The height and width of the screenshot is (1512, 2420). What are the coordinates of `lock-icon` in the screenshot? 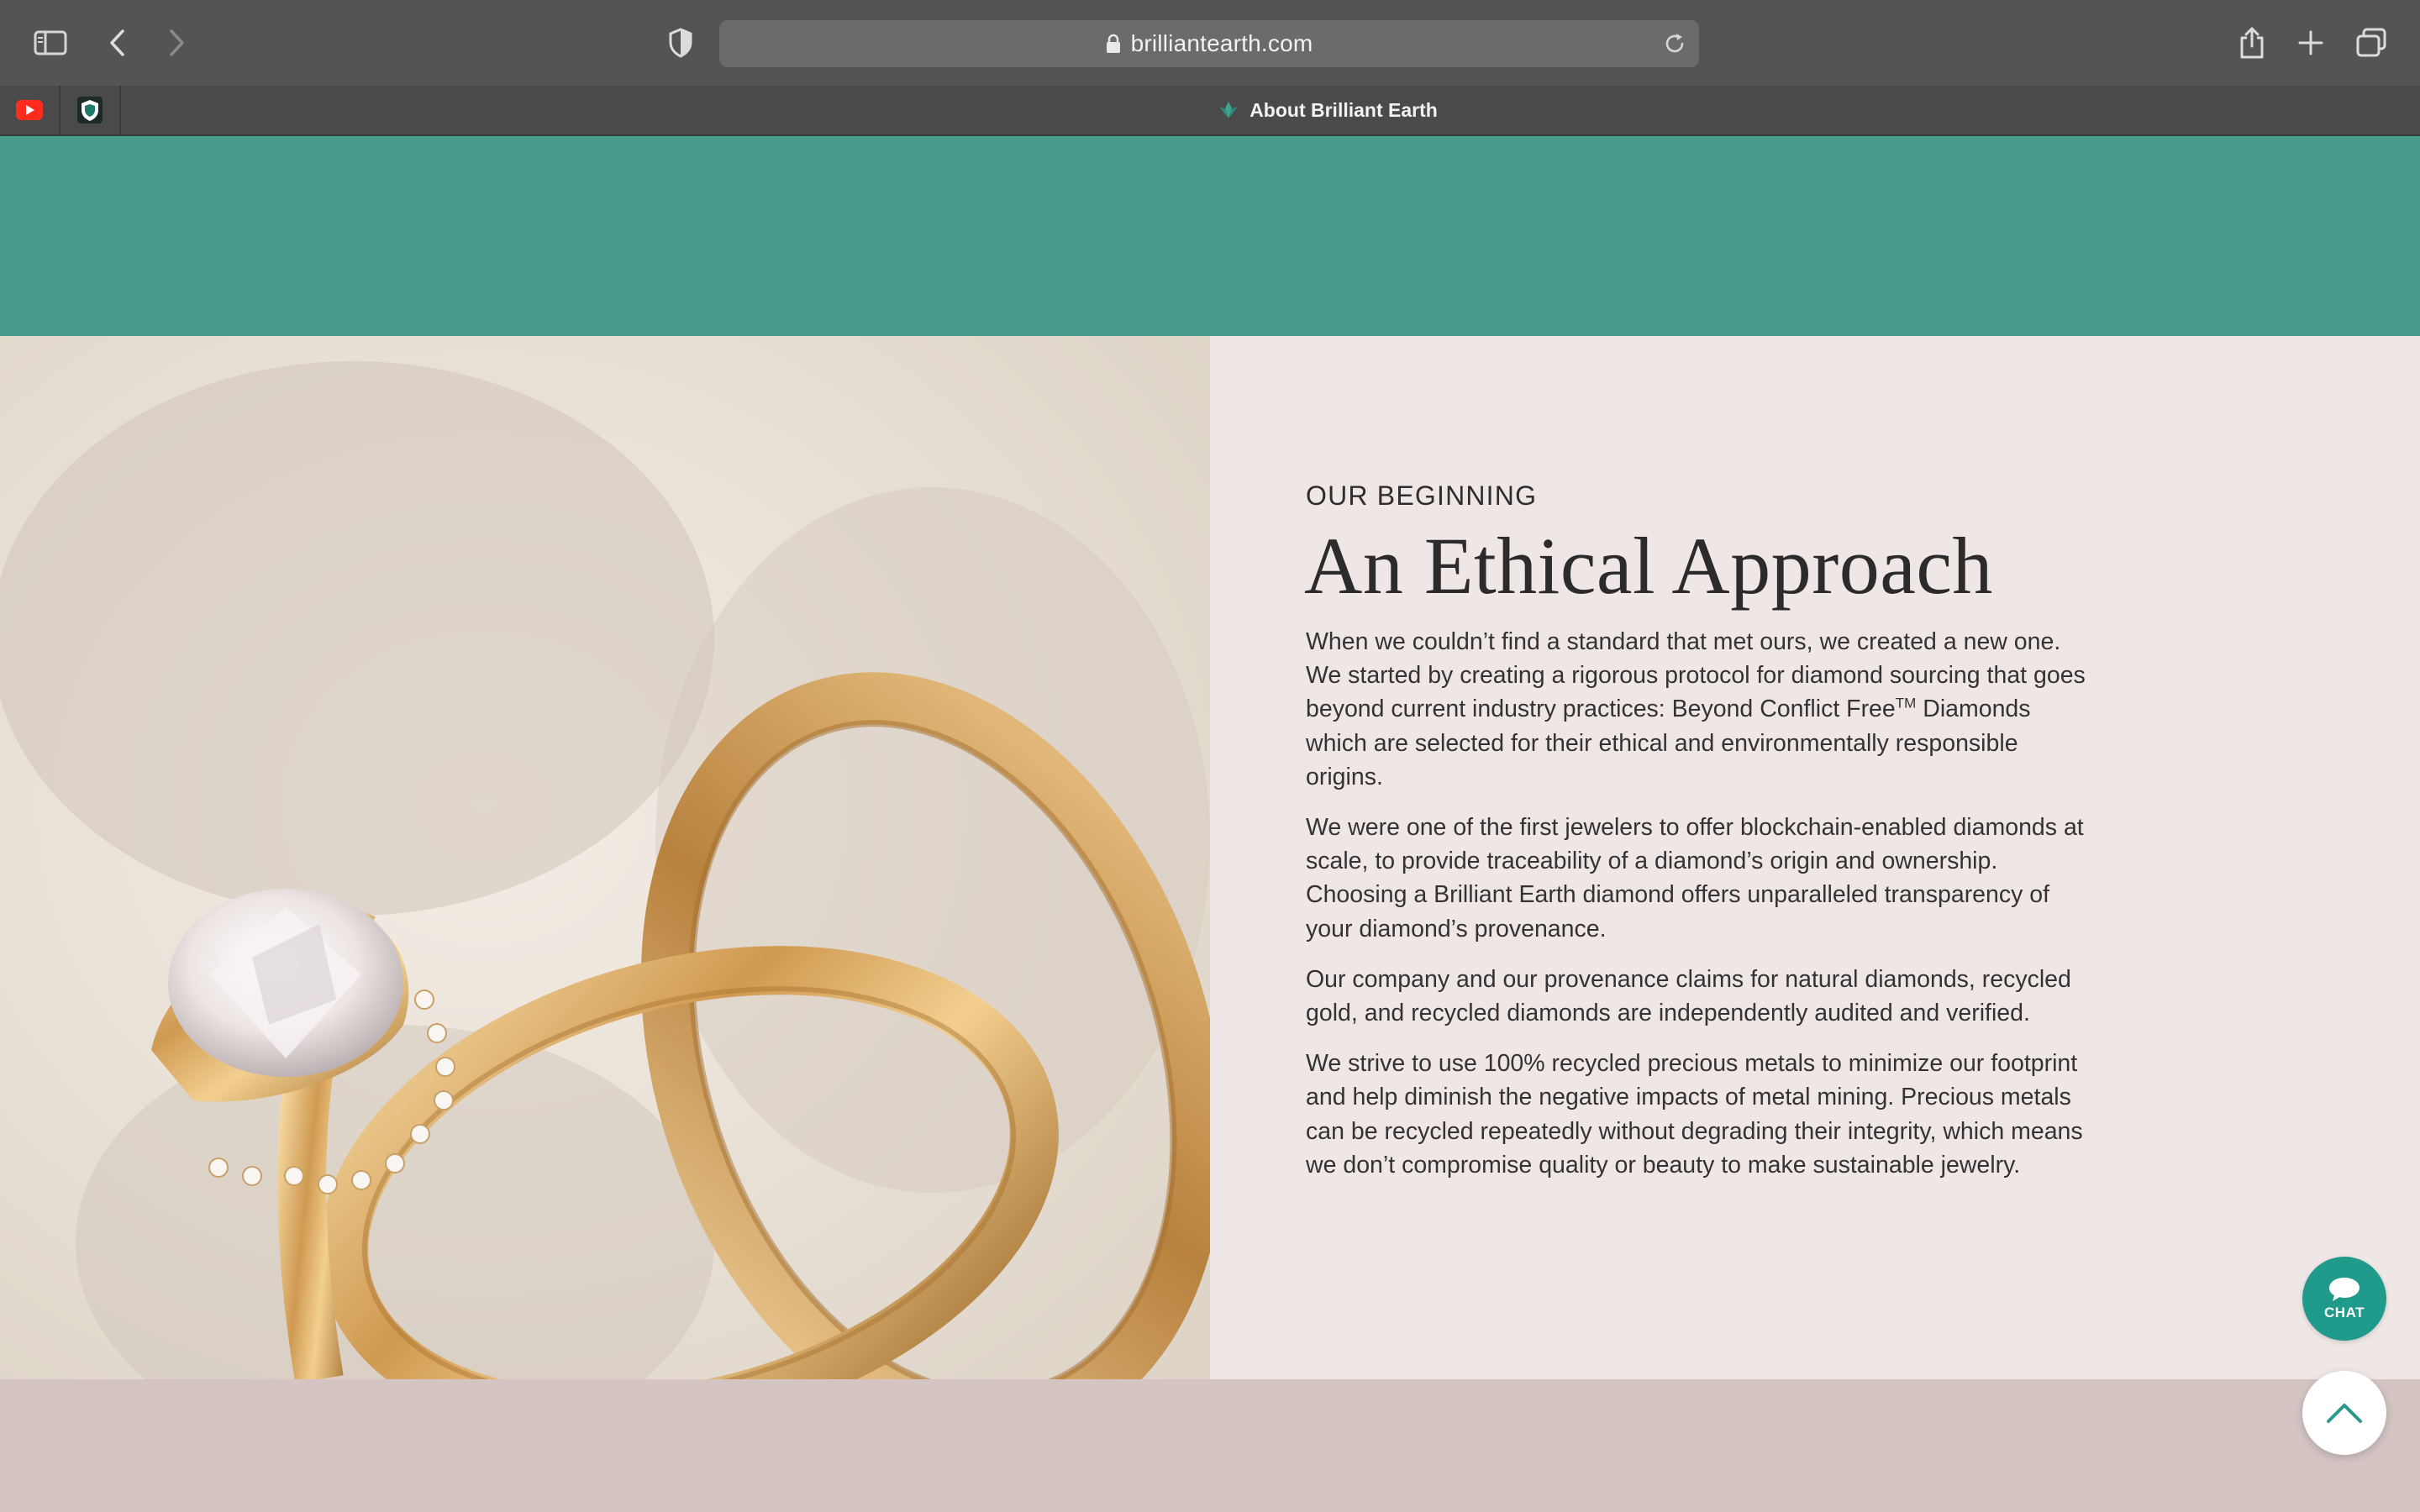 It's located at (1113, 44).